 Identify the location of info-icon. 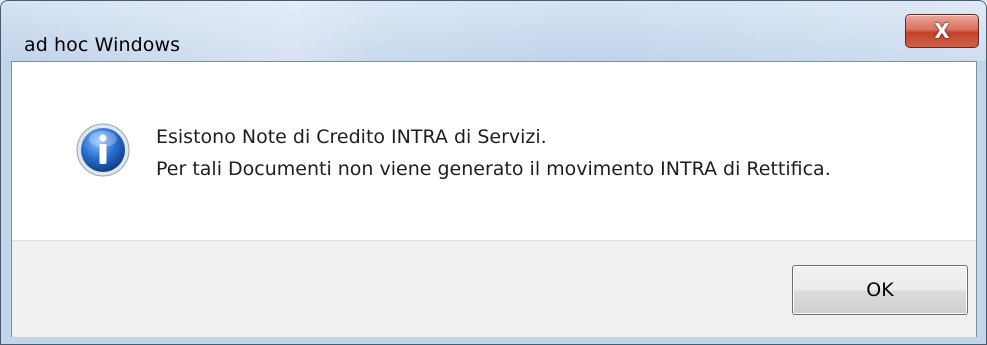
(103, 150).